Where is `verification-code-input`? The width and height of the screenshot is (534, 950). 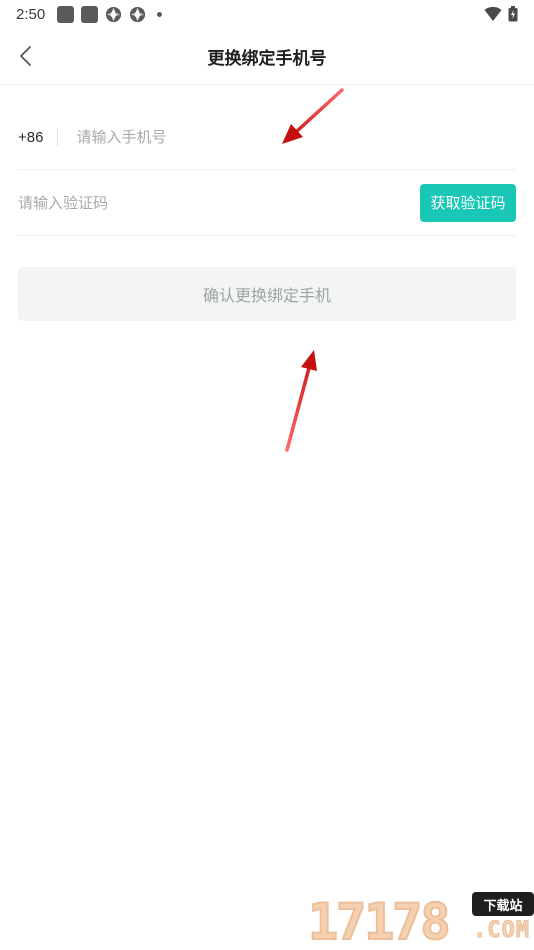 verification-code-input is located at coordinates (219, 202).